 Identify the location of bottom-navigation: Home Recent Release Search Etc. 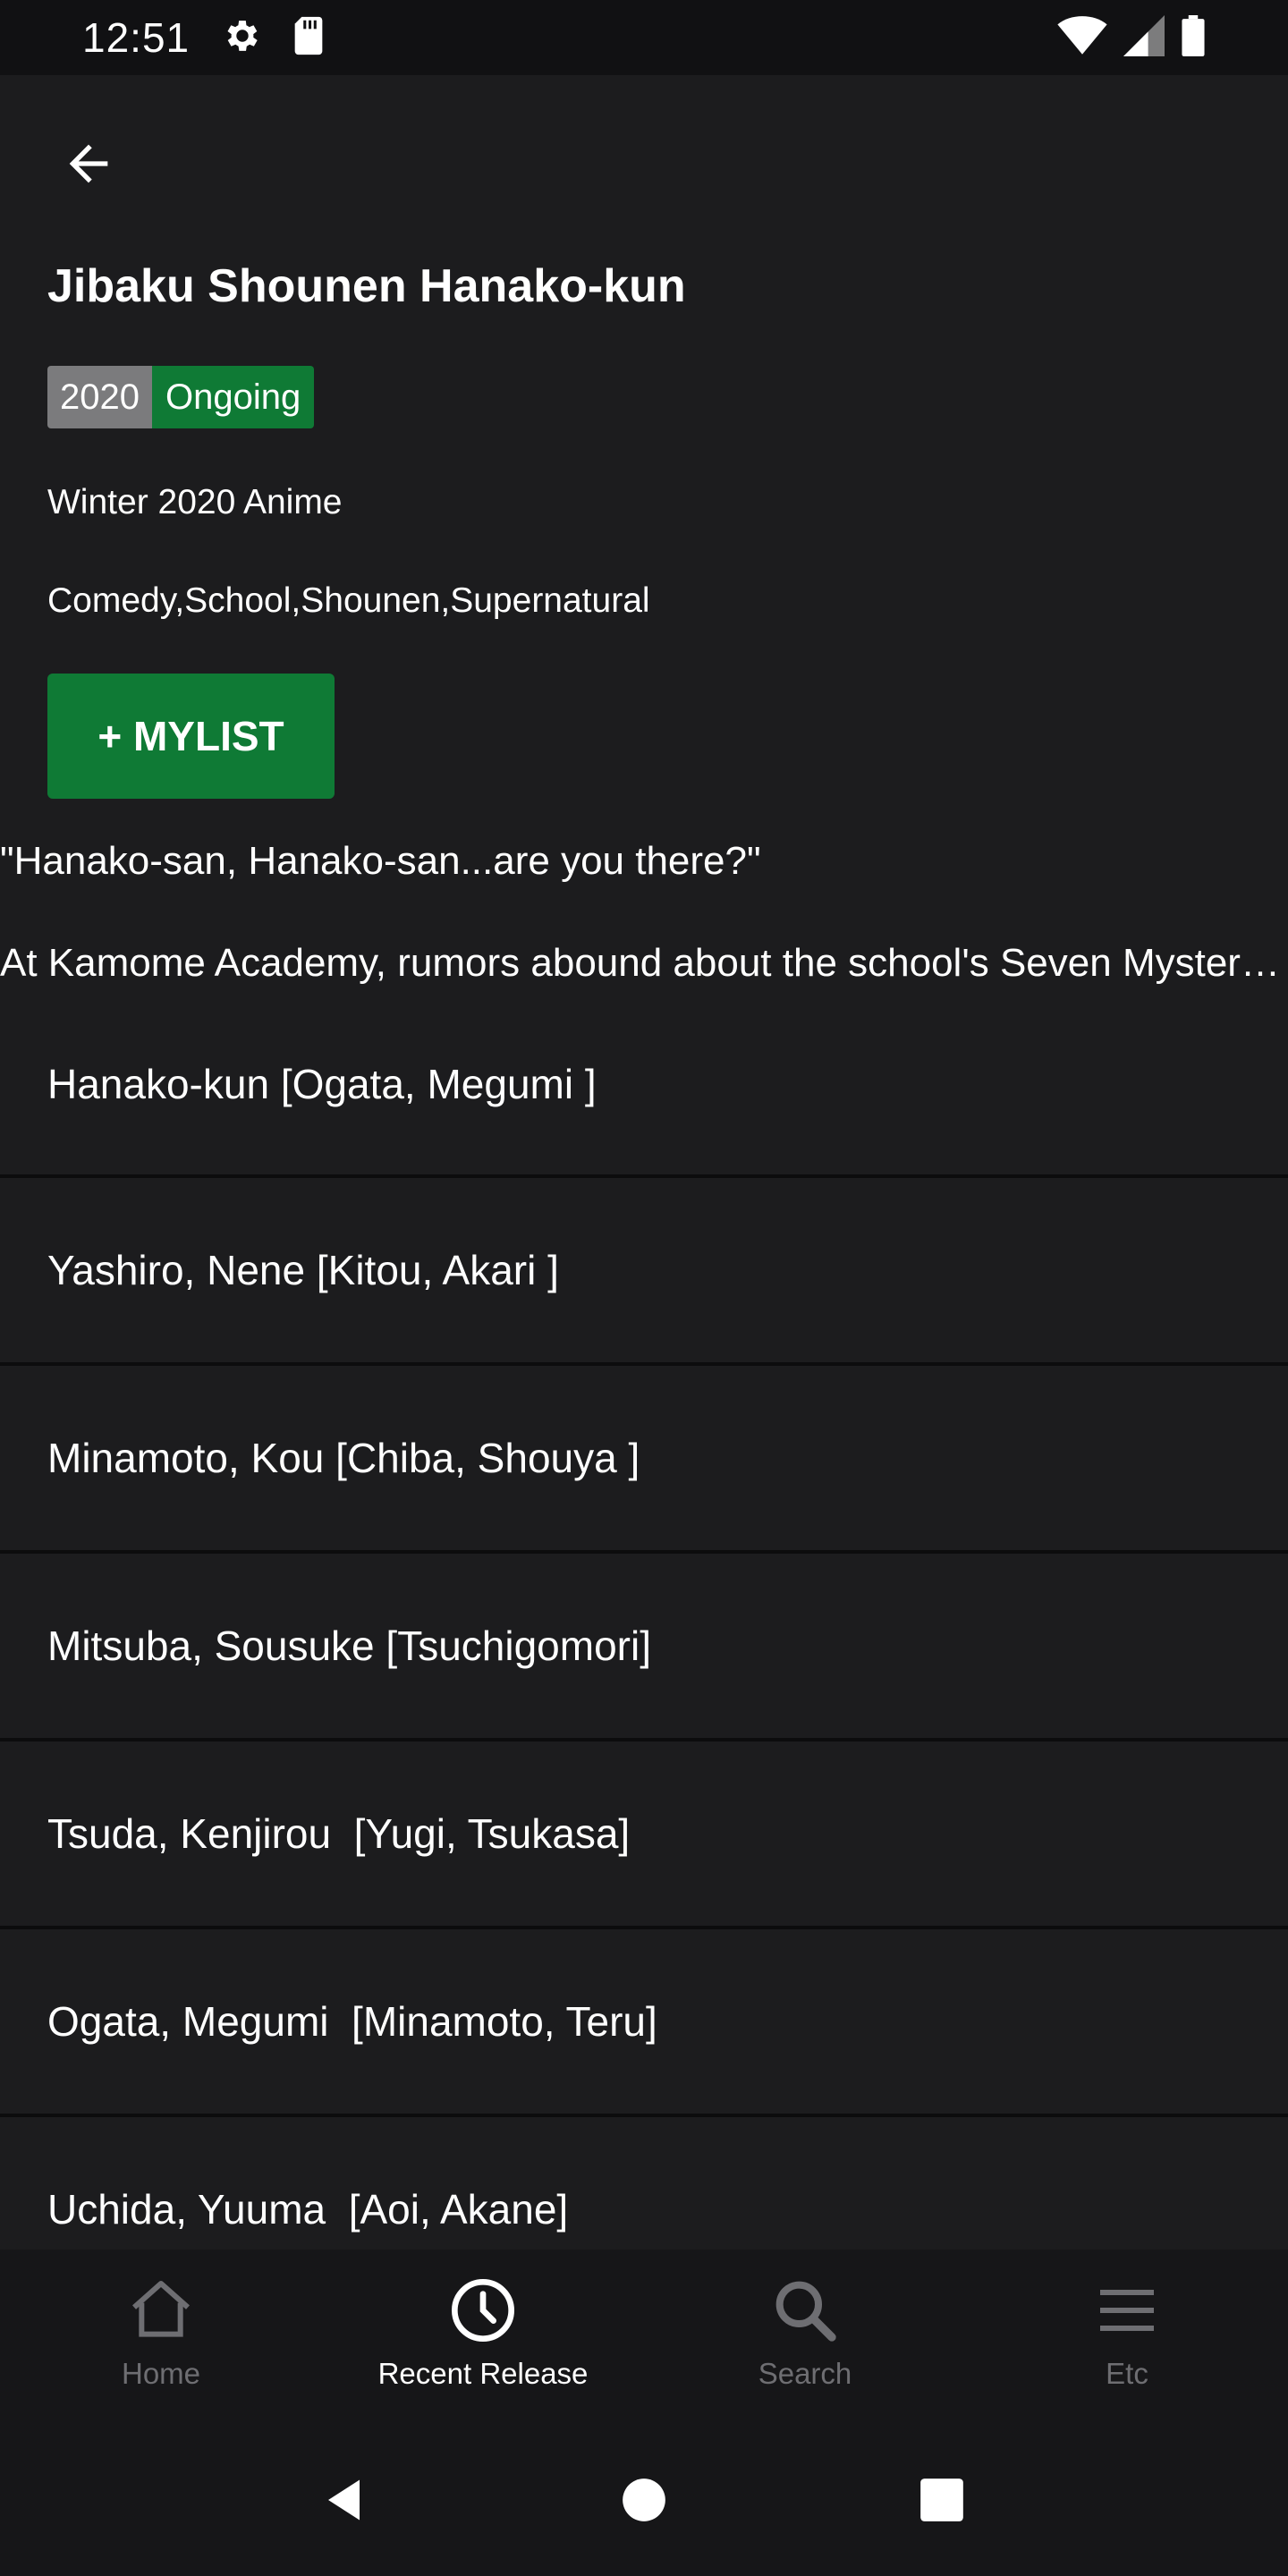
(644, 2339).